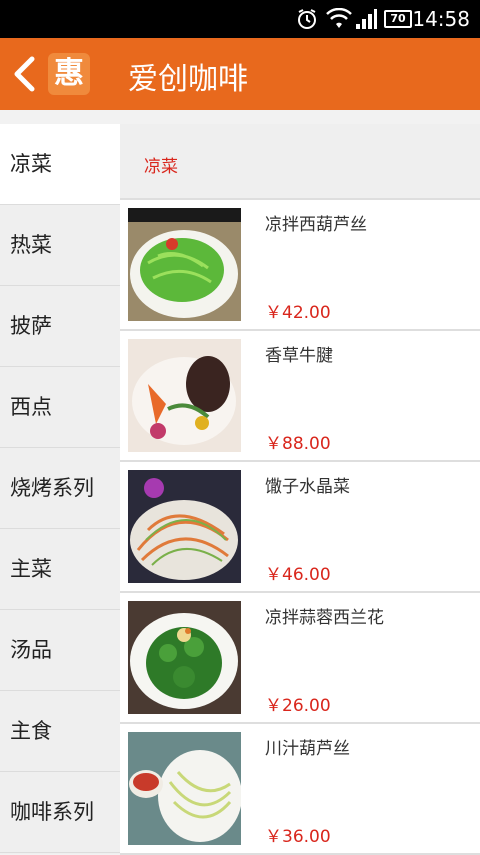 Image resolution: width=480 pixels, height=855 pixels. Describe the element at coordinates (60, 812) in the screenshot. I see `category-item-coffee: 咖啡系列` at that location.